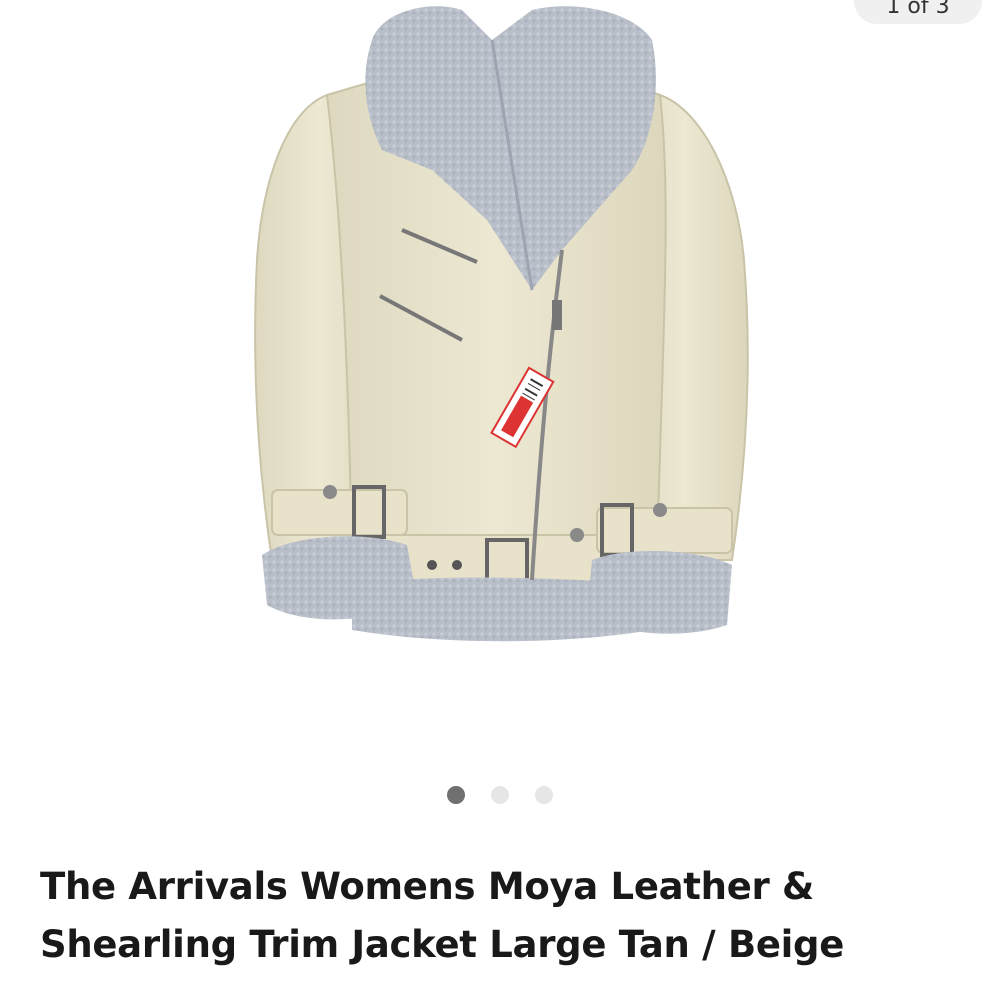 The image size is (1000, 1000). What do you see at coordinates (918, 12) in the screenshot?
I see `image-counter-badge: 1 of 3` at bounding box center [918, 12].